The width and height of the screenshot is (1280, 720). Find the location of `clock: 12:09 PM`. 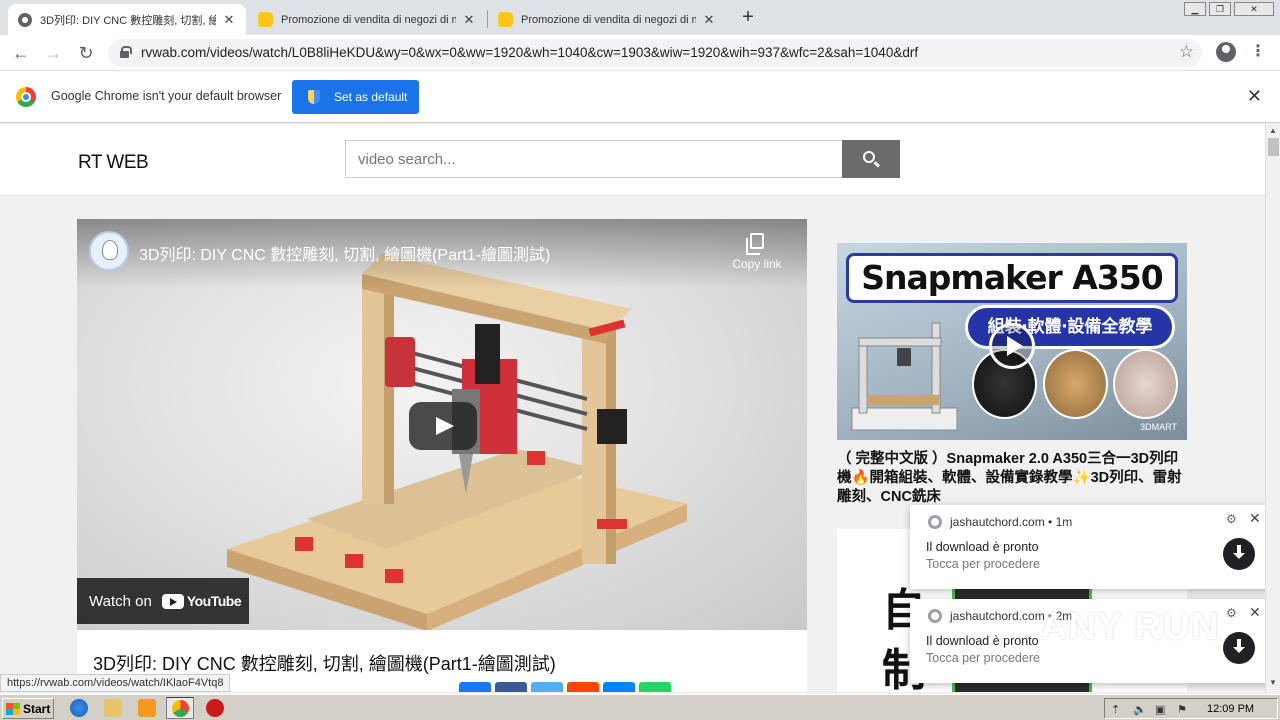

clock: 12:09 PM is located at coordinates (1231, 709).